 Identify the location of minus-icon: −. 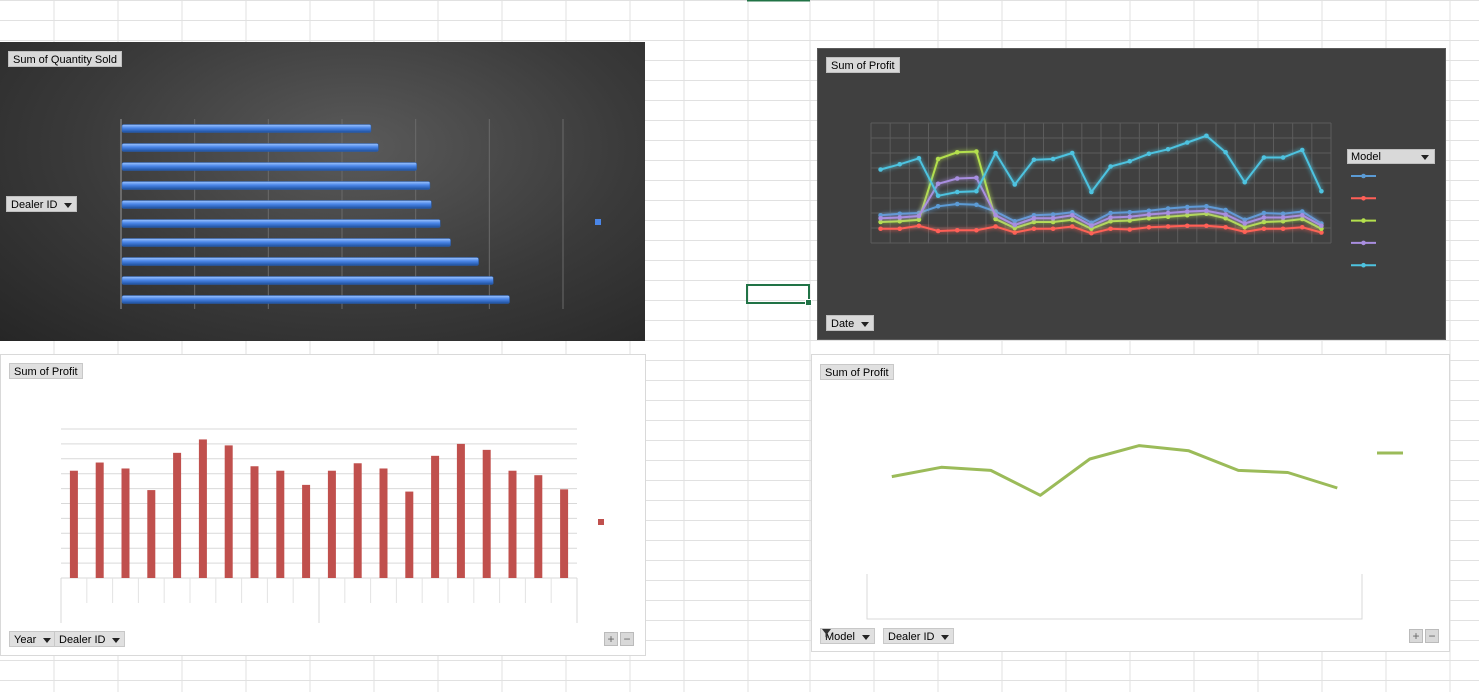
(1432, 636).